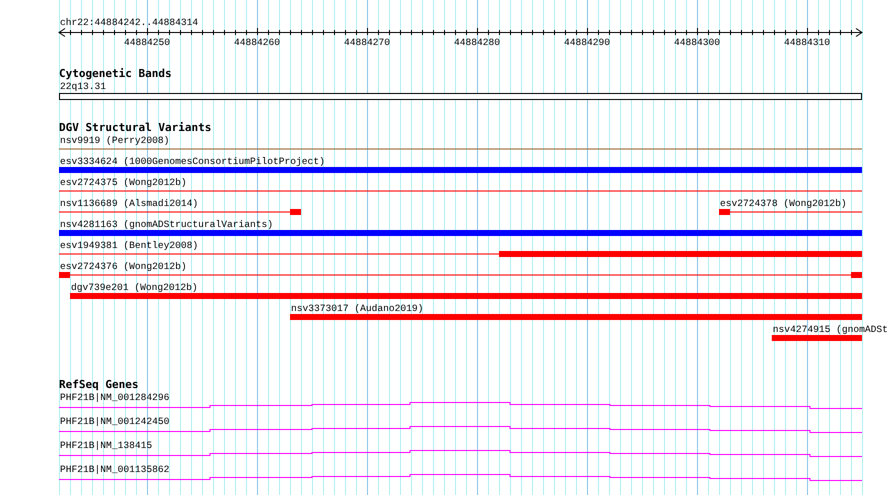 The image size is (890, 495). What do you see at coordinates (129, 203) in the screenshot?
I see `feature-label: nsv1136689 (Alsmadi2014)` at bounding box center [129, 203].